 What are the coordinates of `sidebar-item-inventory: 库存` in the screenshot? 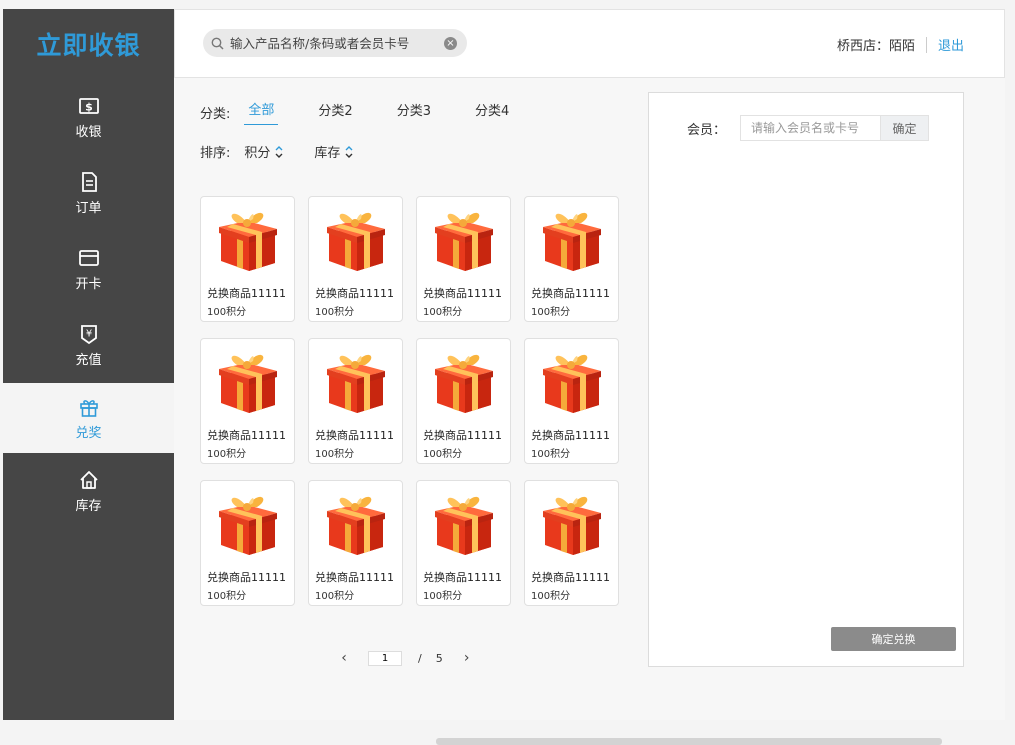 It's located at (88, 491).